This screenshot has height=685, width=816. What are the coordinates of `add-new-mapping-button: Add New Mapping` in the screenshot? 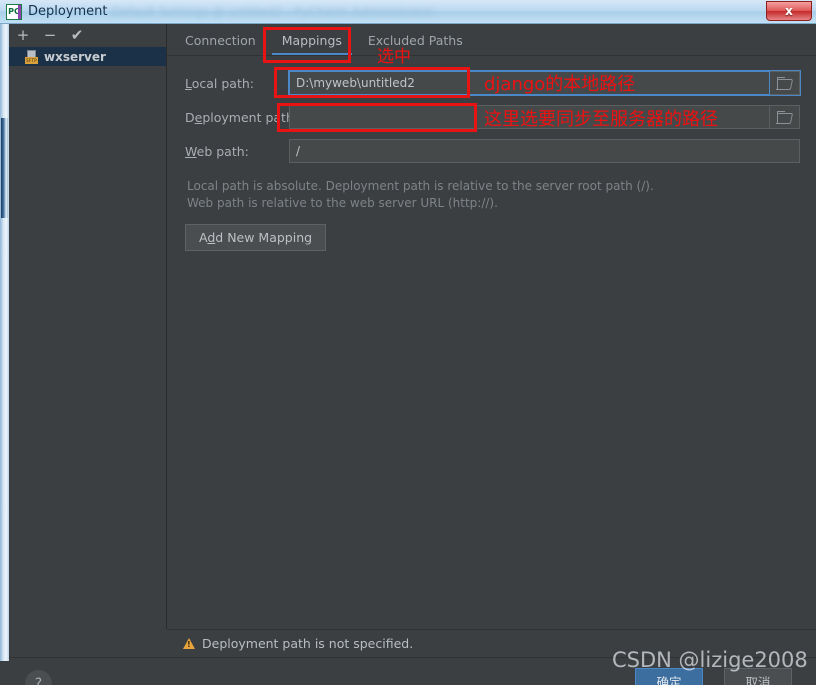 It's located at (256, 237).